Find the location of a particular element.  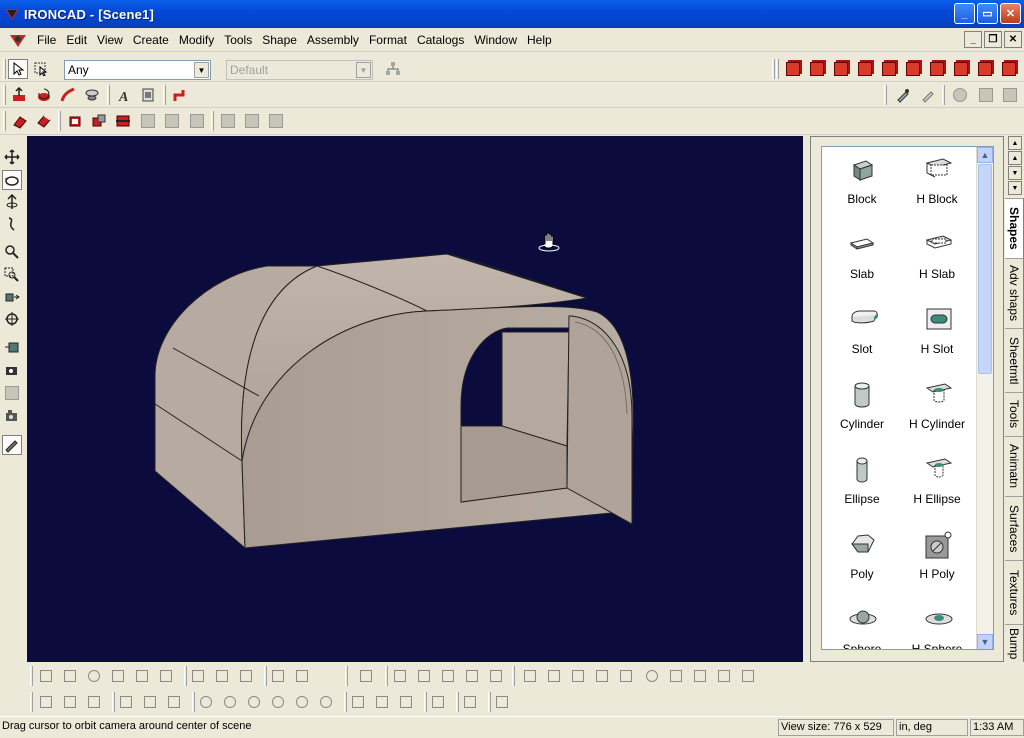

tab-bump: Bump is located at coordinates (1014, 643).